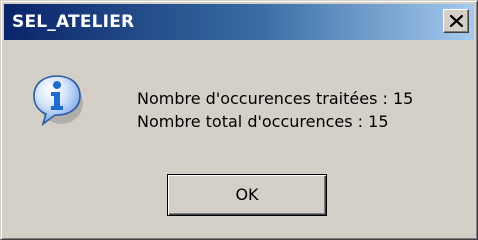 Image resolution: width=478 pixels, height=240 pixels. What do you see at coordinates (239, 22) in the screenshot?
I see `title-bar: SEL_ATELIER` at bounding box center [239, 22].